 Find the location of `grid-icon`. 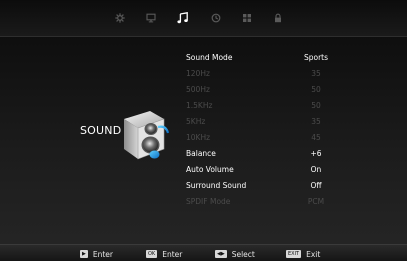

grid-icon is located at coordinates (247, 18).